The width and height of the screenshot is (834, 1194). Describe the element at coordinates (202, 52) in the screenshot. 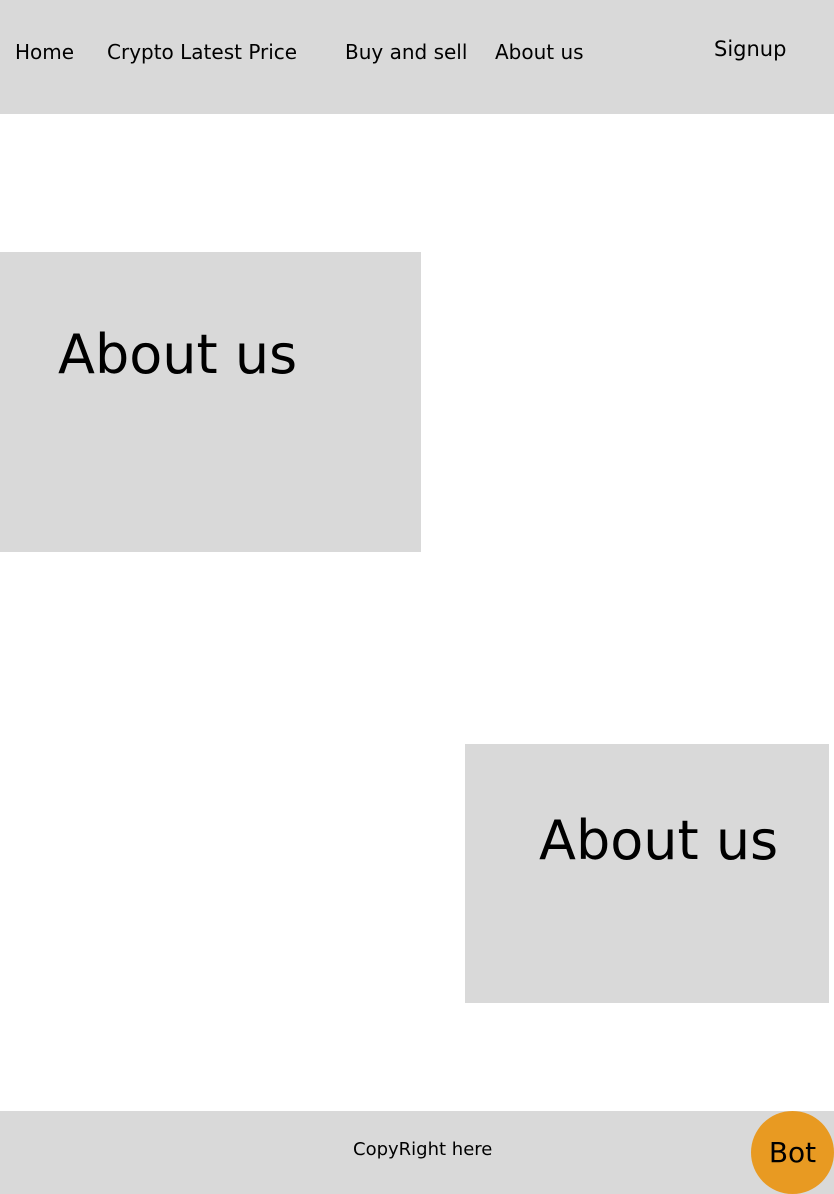

I see `nav-crypto-latest-price-link: Crypto Latest Price` at that location.